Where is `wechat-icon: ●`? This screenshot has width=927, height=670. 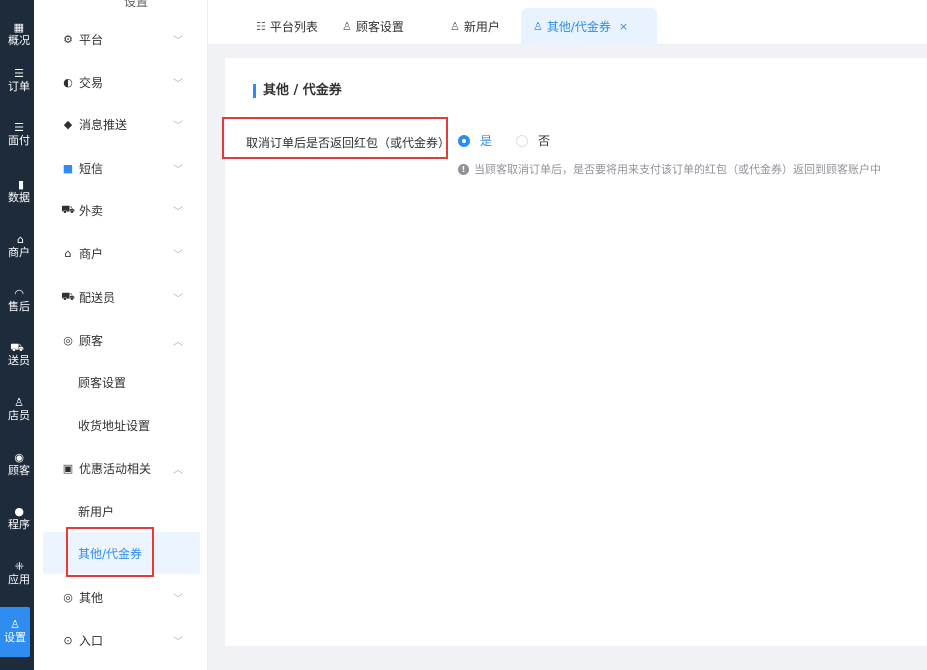 wechat-icon: ● is located at coordinates (19, 511).